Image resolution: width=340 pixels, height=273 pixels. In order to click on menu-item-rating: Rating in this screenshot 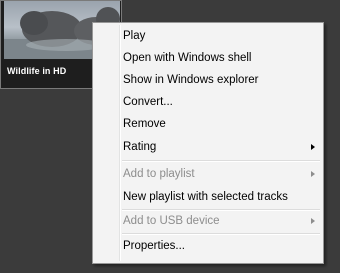, I will do `click(208, 147)`.